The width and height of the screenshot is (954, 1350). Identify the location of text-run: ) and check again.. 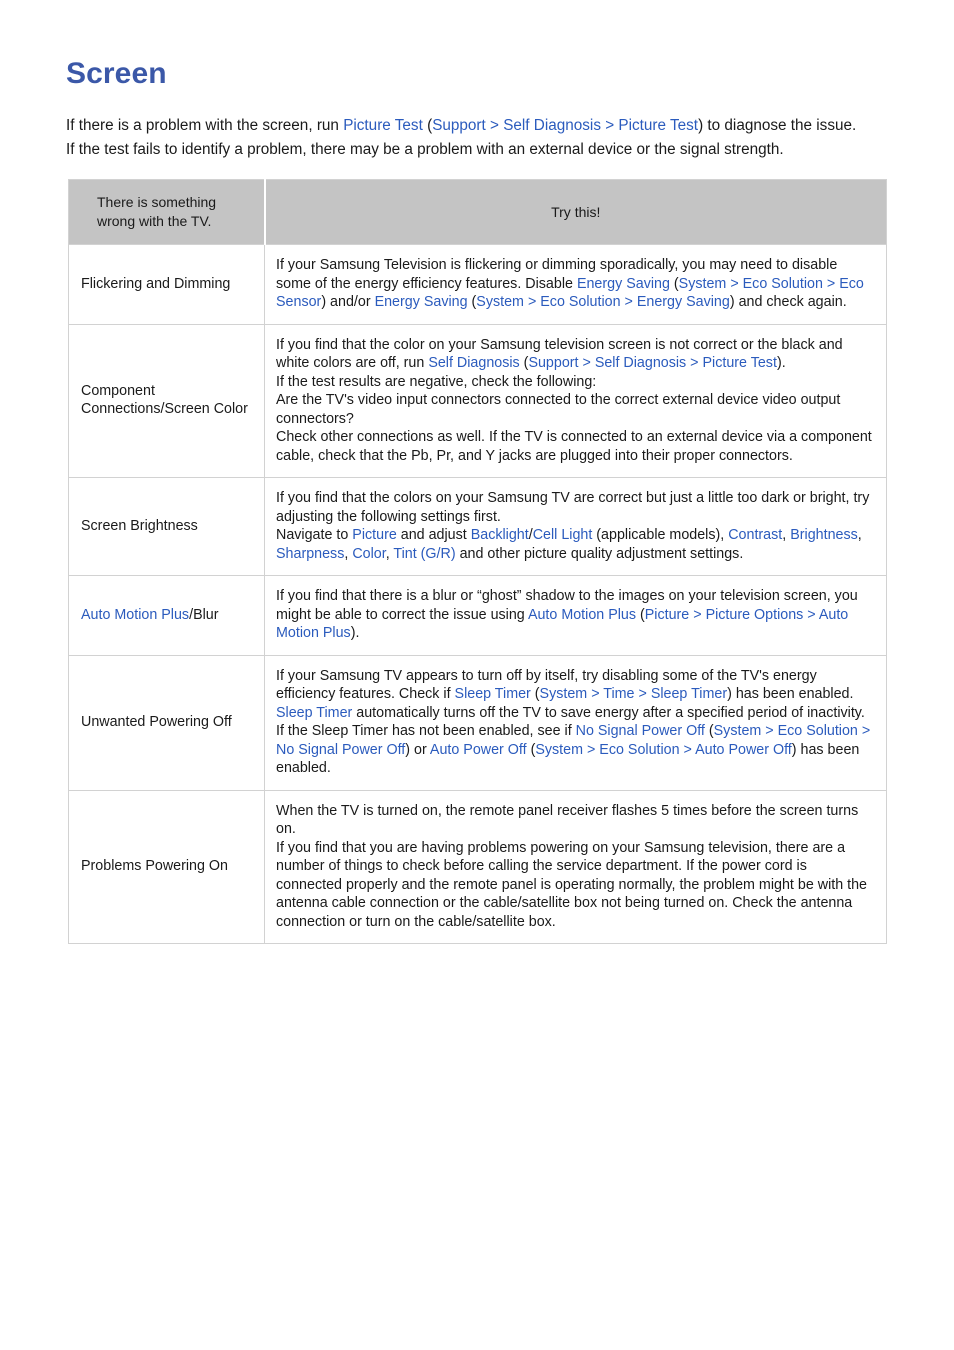
(788, 302).